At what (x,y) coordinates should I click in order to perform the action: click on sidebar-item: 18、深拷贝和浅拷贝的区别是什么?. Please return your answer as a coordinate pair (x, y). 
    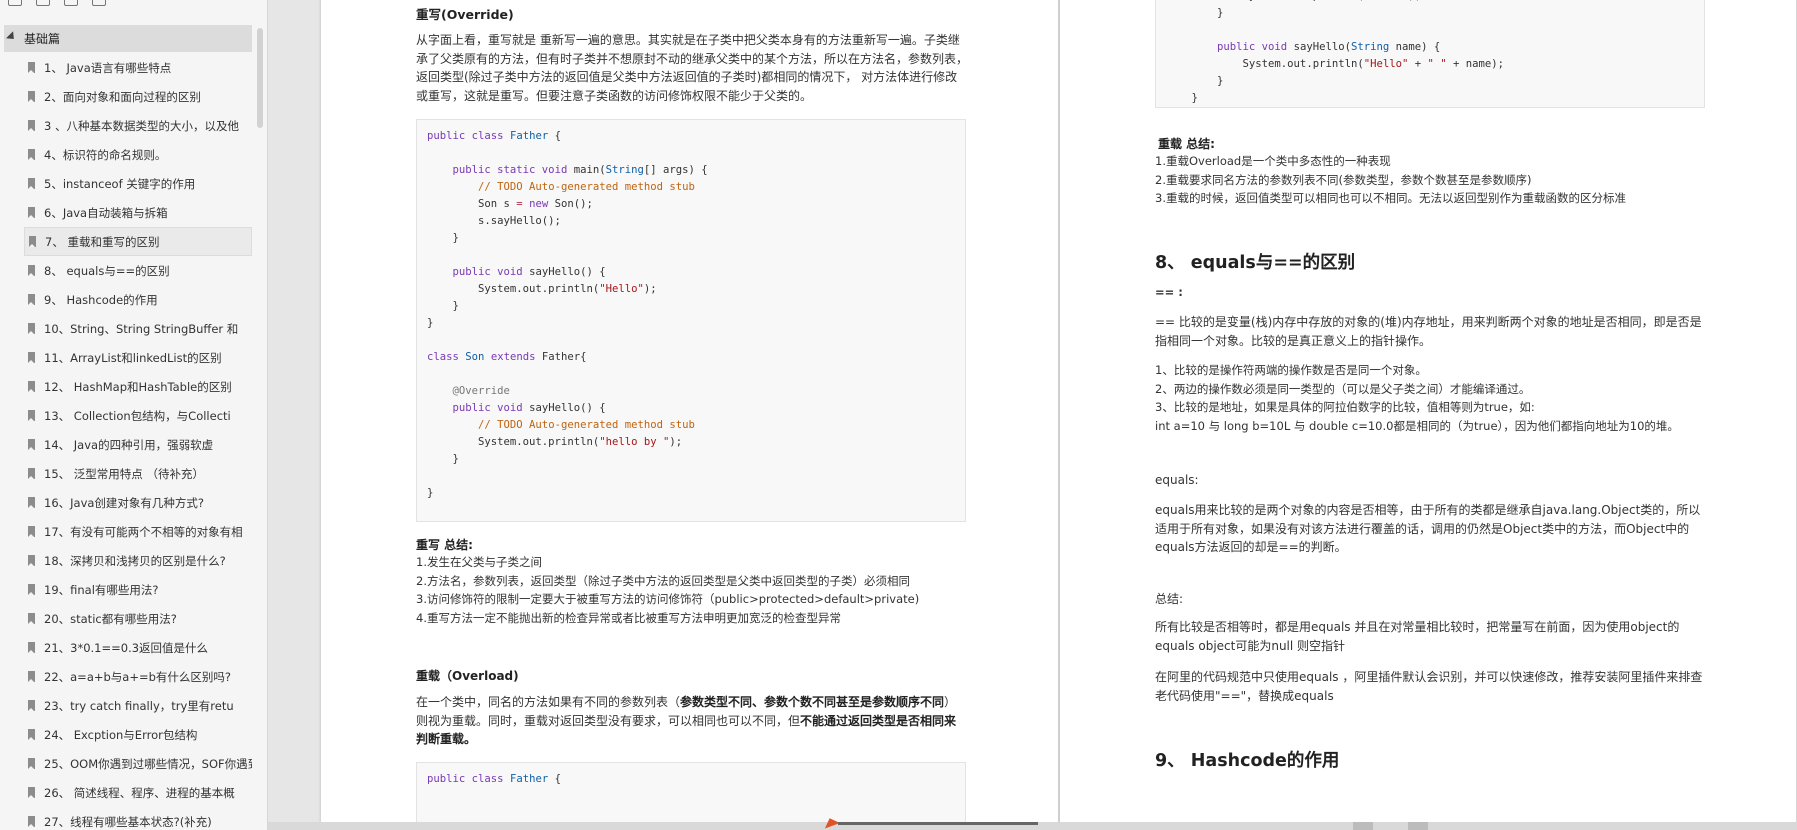
    Looking at the image, I should click on (138, 560).